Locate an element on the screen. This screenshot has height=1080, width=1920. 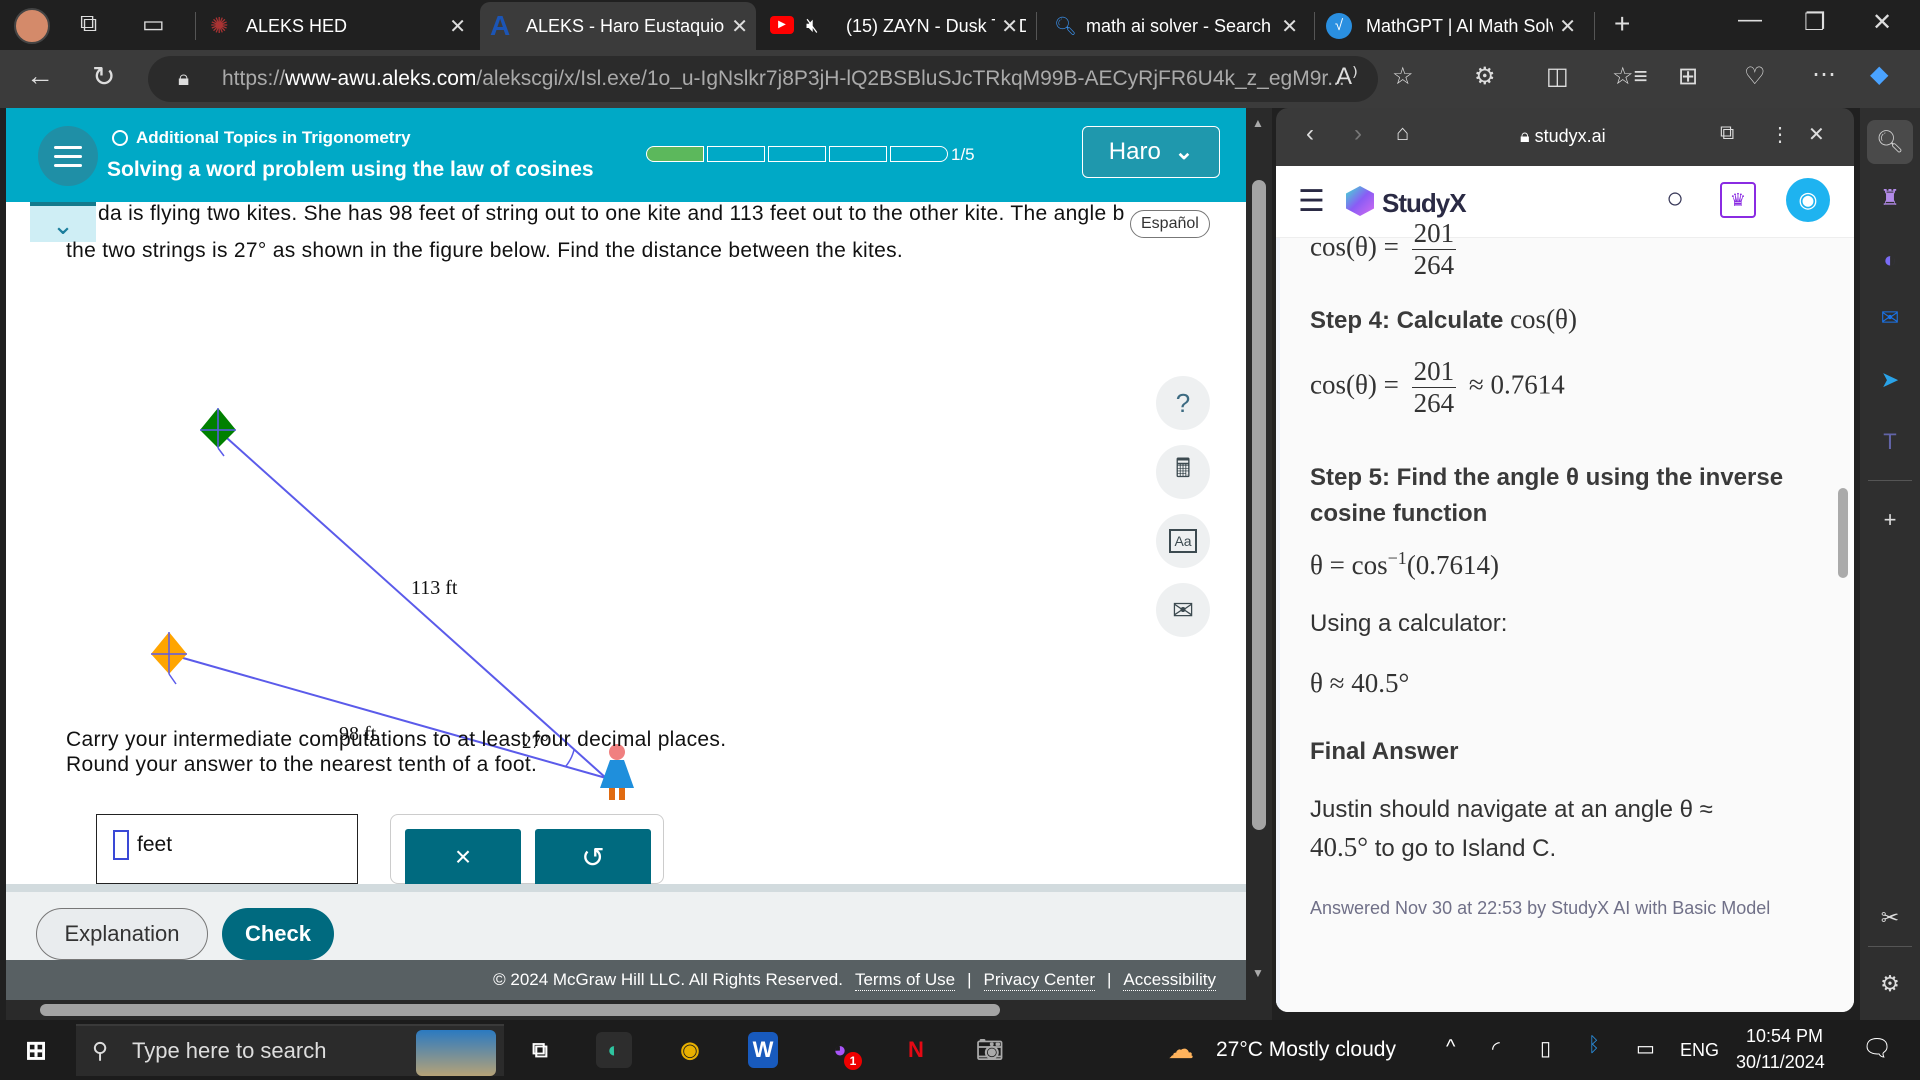
copilot-icon: ◆ is located at coordinates (1879, 74).